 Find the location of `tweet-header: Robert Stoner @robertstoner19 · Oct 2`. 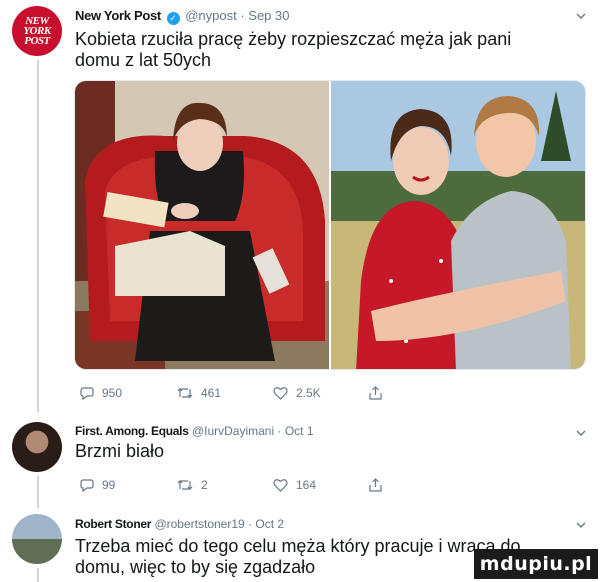

tweet-header: Robert Stoner @robertstoner19 · Oct 2 is located at coordinates (180, 524).